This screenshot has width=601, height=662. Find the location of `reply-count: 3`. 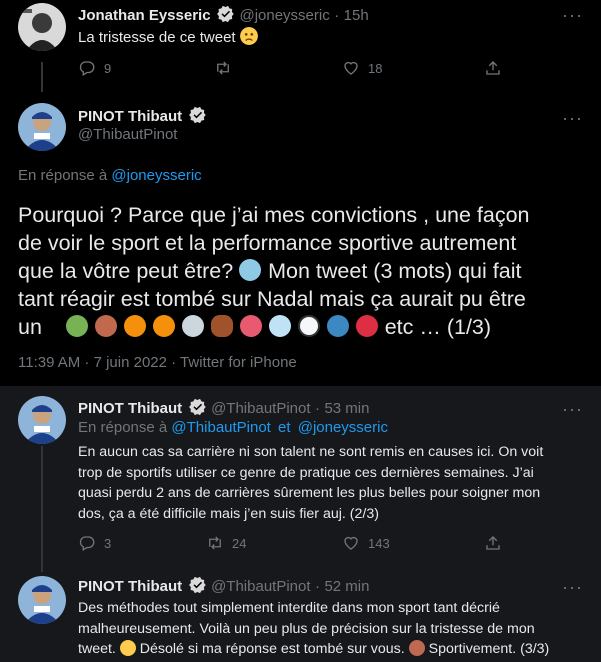

reply-count: 3 is located at coordinates (108, 543).